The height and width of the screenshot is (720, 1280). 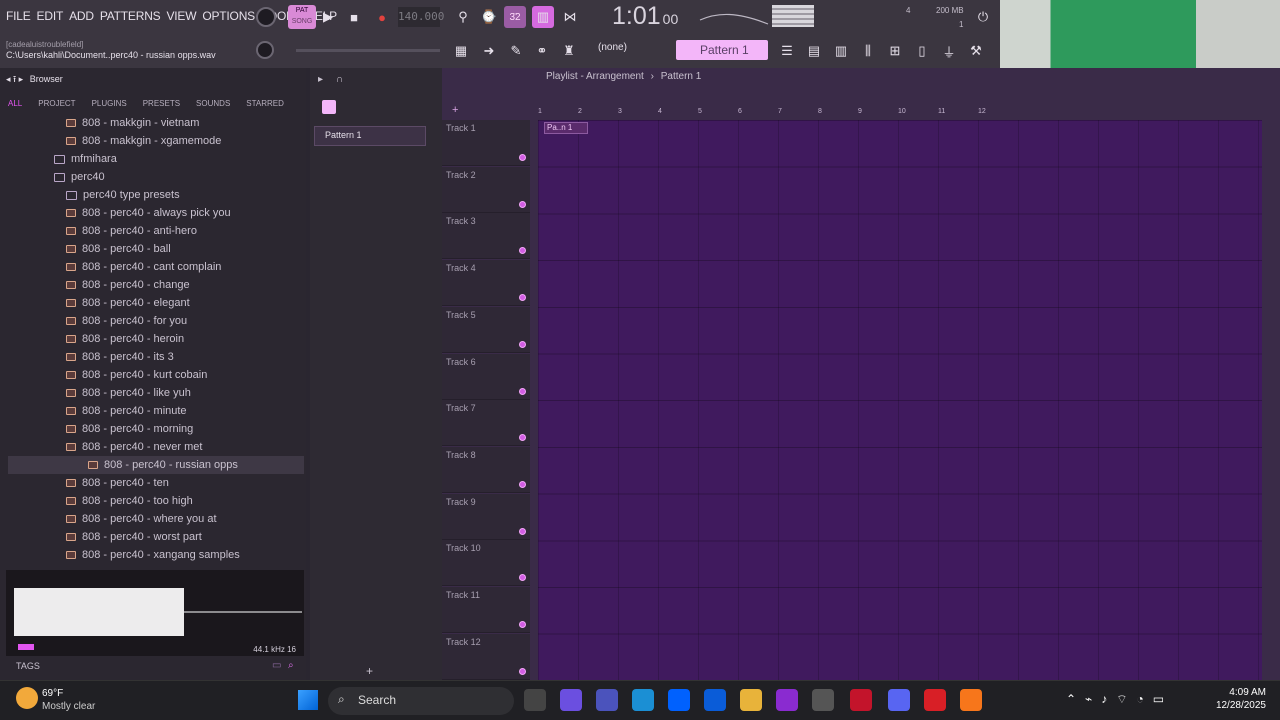 What do you see at coordinates (320, 79) in the screenshot?
I see `arrow-right-icon: ▸` at bounding box center [320, 79].